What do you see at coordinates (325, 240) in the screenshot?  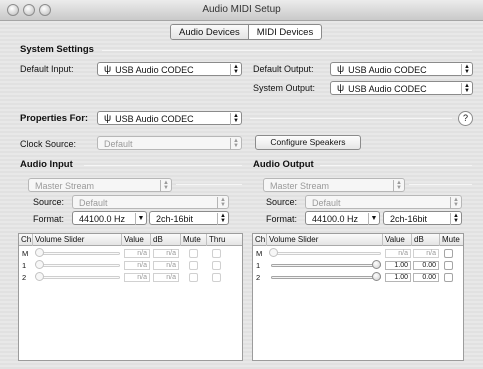 I see `column-header: Volume Slider` at bounding box center [325, 240].